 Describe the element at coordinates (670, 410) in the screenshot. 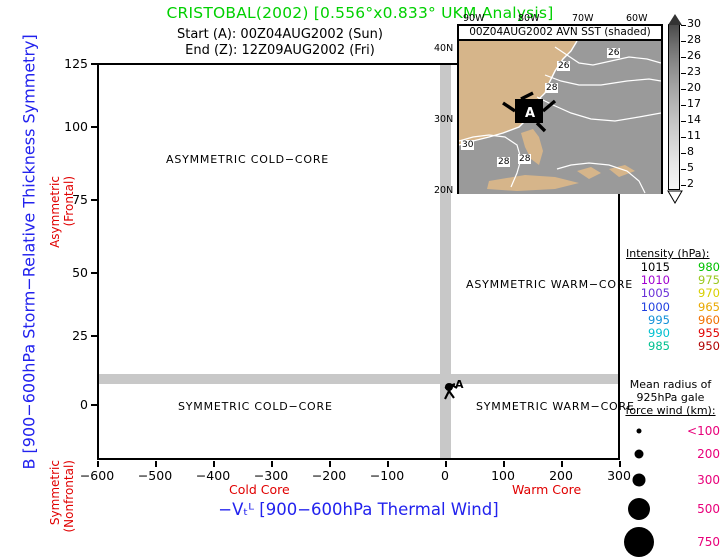

I see `radius-legend-line3: force wind (km):` at that location.